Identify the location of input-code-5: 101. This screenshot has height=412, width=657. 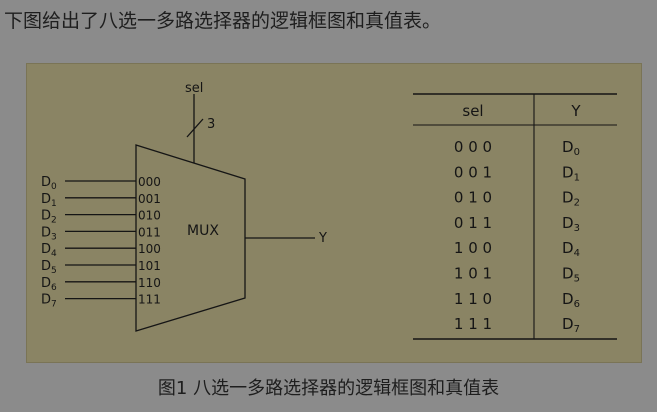
(149, 266).